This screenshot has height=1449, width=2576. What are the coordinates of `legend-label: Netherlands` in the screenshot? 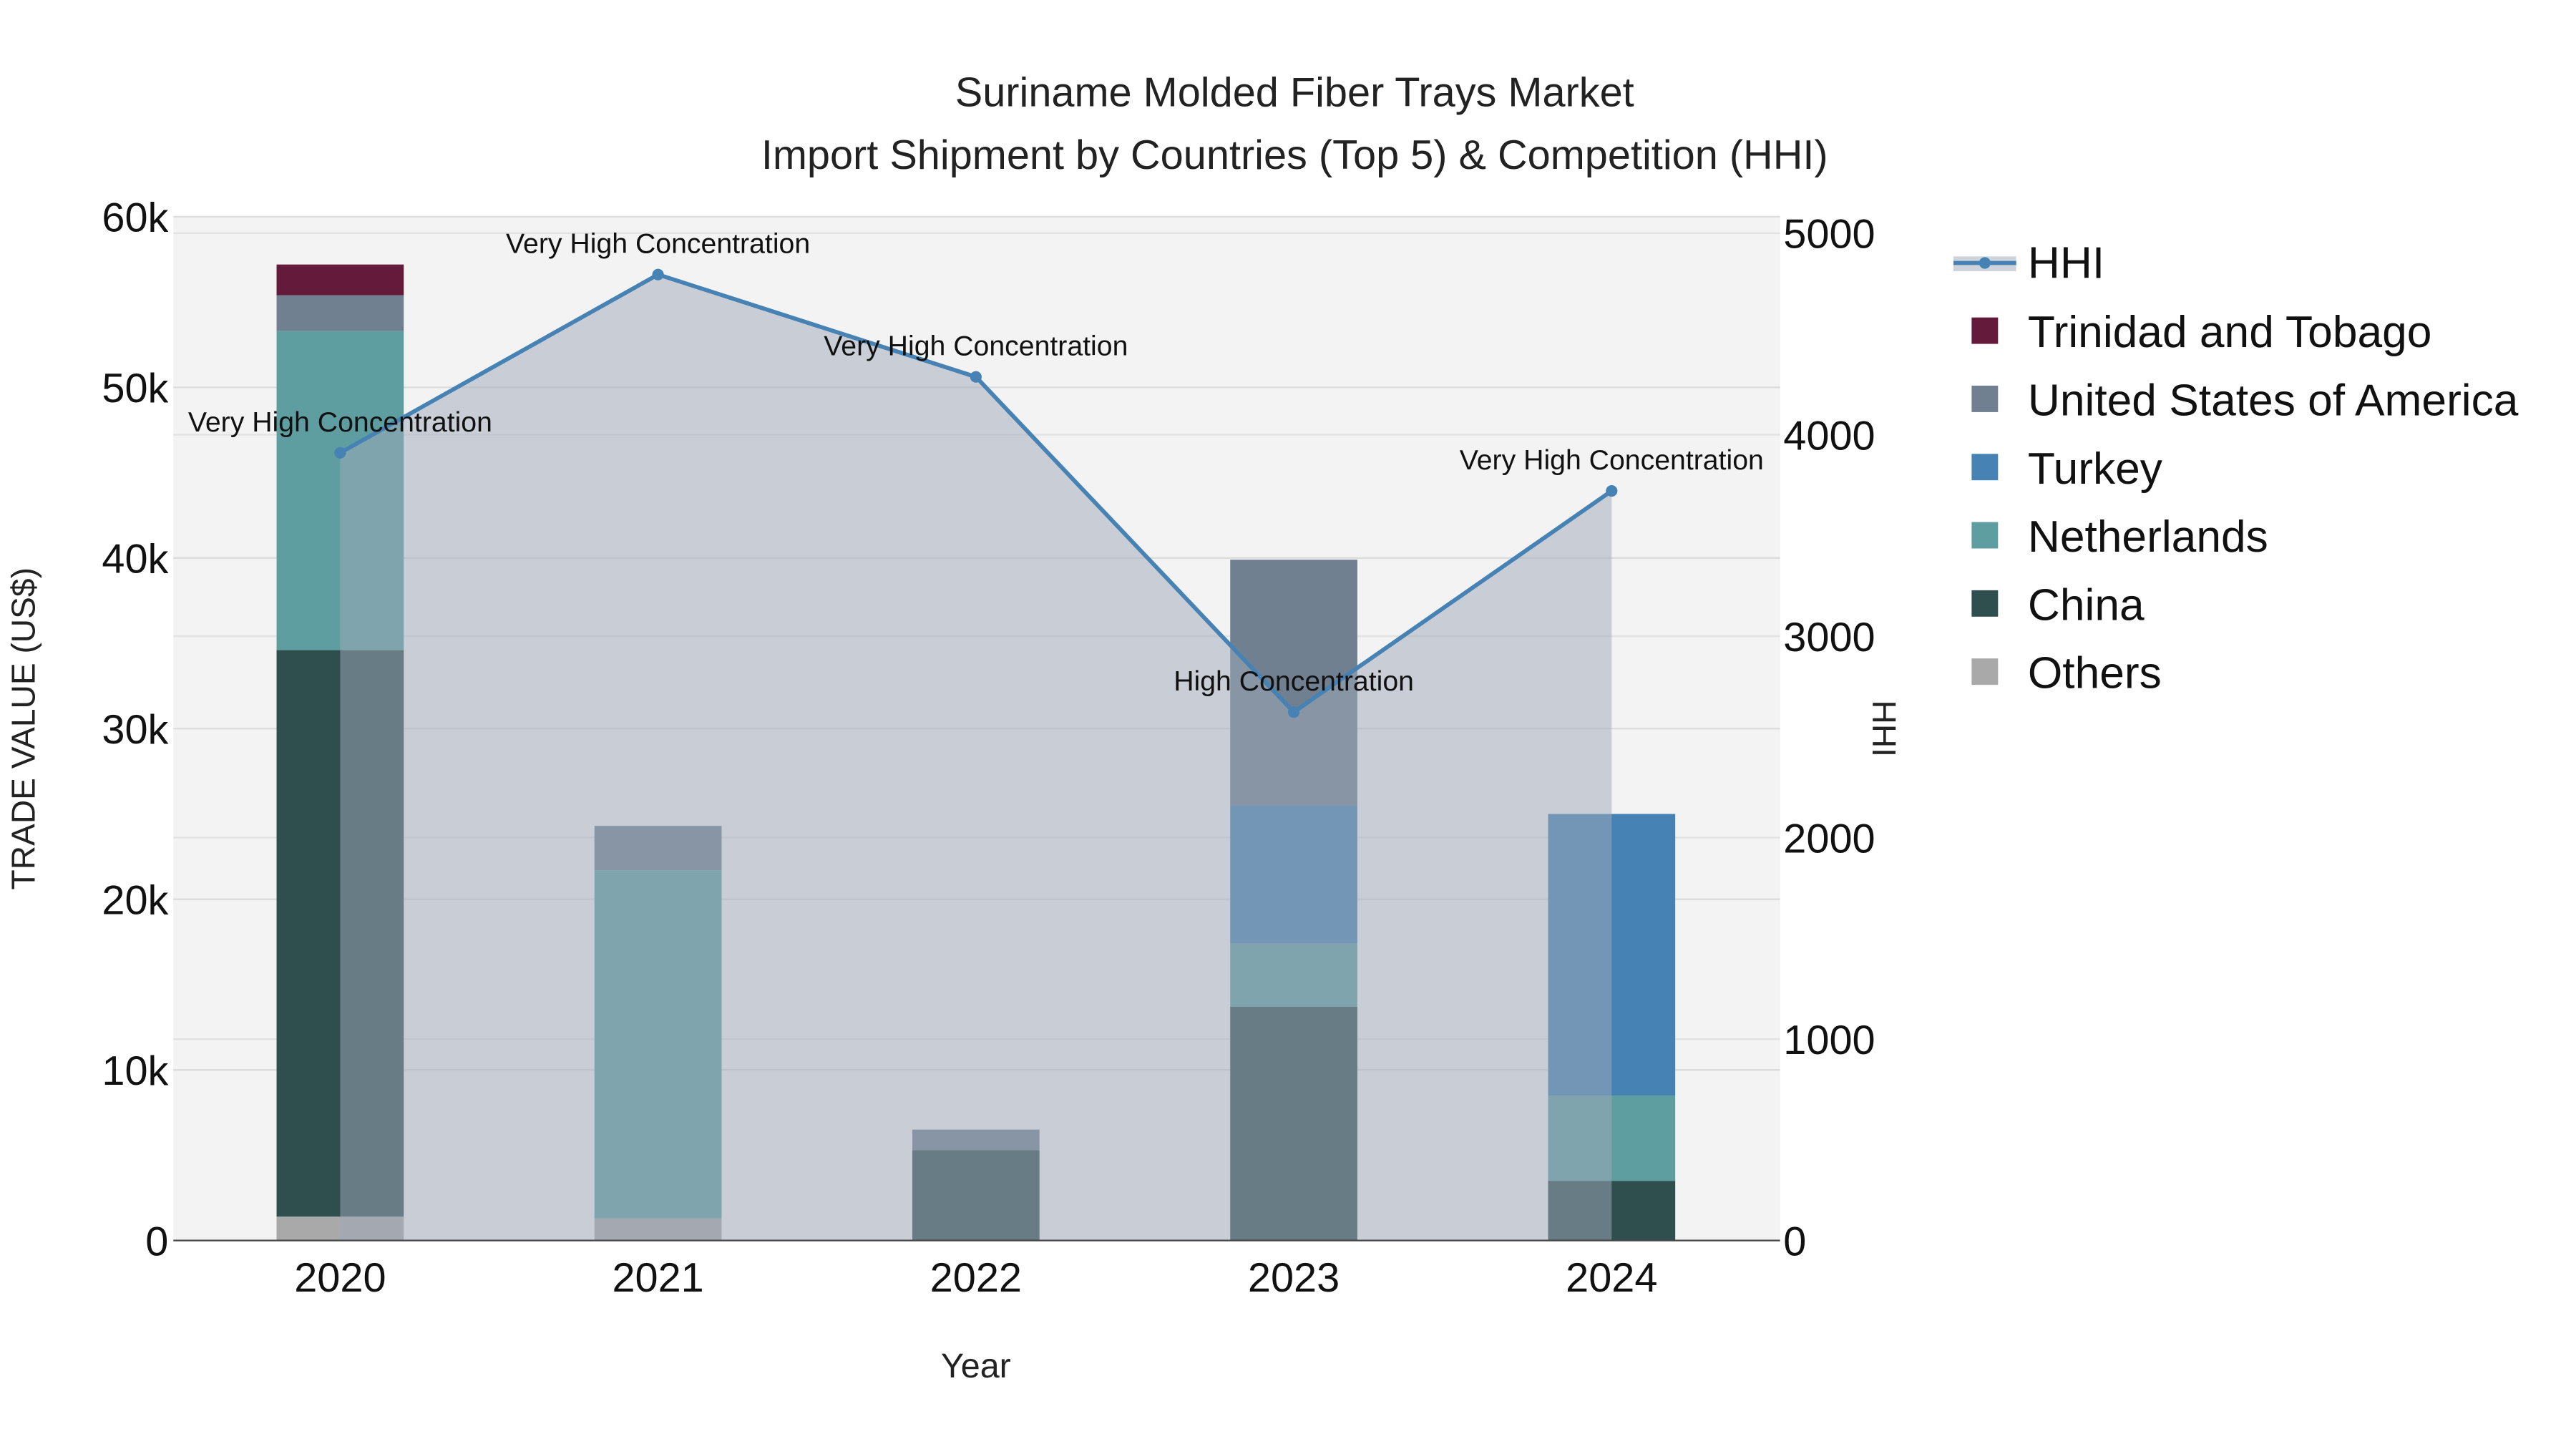 It's located at (2148, 537).